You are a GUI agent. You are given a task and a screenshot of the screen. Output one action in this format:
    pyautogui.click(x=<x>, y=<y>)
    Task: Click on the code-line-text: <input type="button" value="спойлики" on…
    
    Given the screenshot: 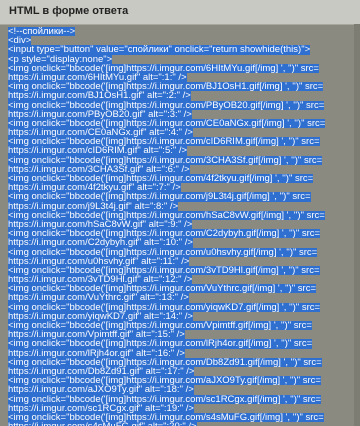 What is the action you would take?
    pyautogui.click(x=159, y=50)
    